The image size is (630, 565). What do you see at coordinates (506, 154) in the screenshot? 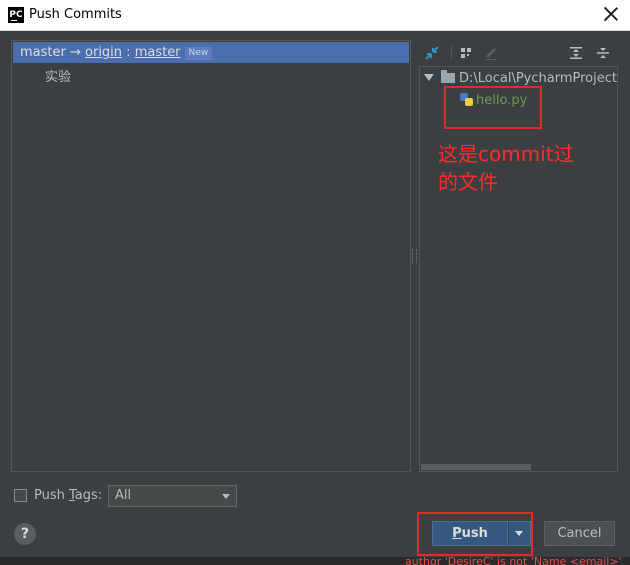
I see `annotation-line-1: 这是commit过` at bounding box center [506, 154].